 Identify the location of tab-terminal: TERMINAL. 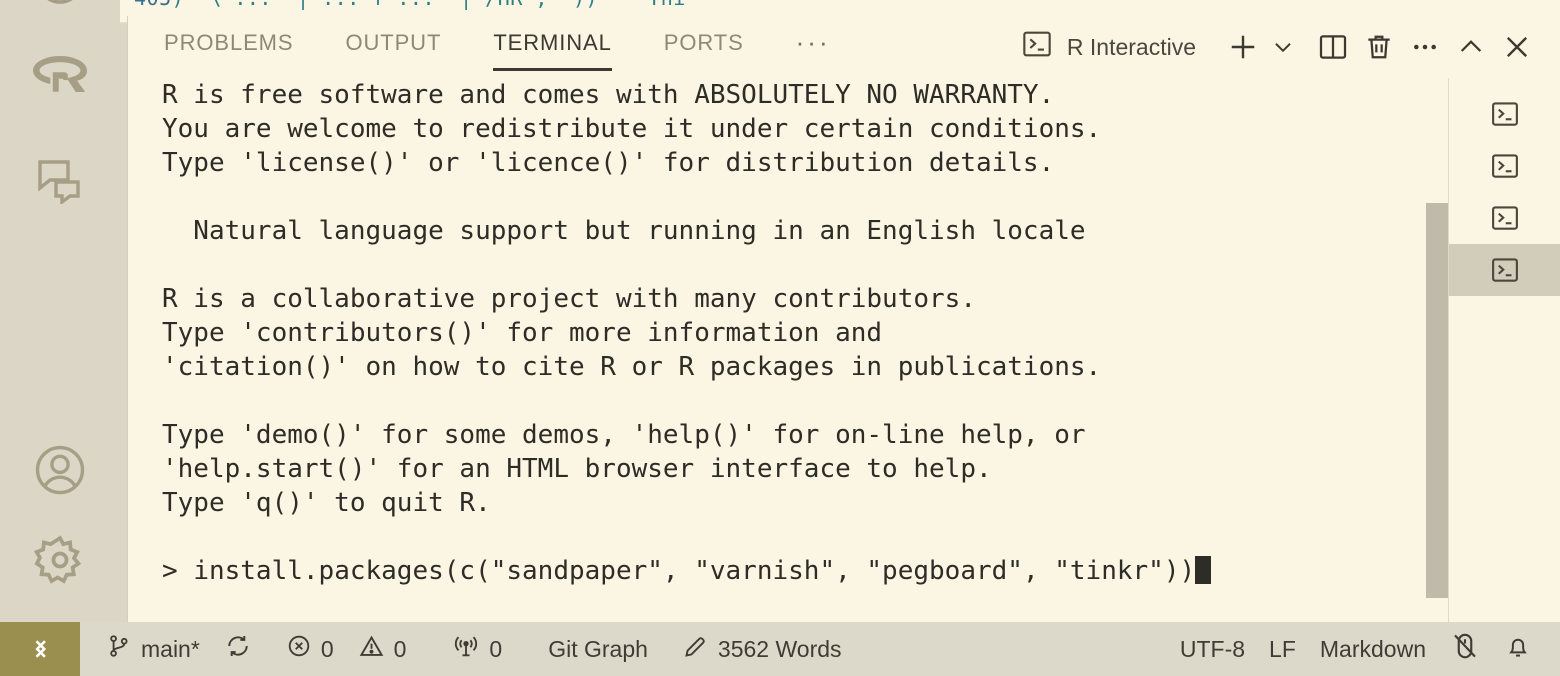
(553, 47).